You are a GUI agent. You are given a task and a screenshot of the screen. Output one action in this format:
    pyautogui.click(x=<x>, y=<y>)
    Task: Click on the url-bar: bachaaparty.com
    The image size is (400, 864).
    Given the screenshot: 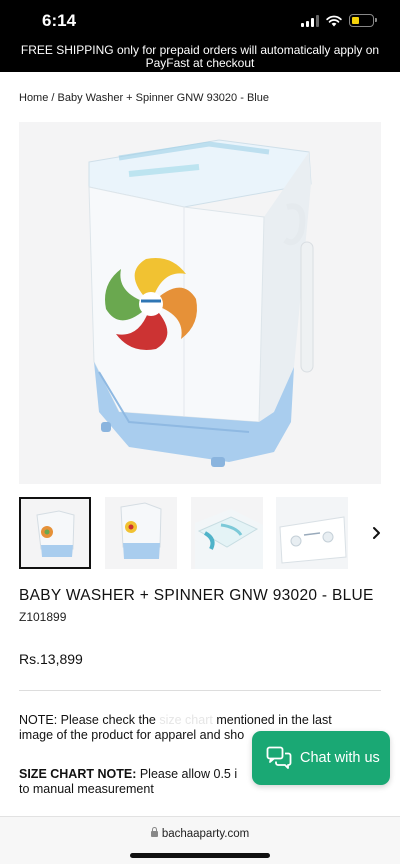 What is the action you would take?
    pyautogui.click(x=200, y=833)
    